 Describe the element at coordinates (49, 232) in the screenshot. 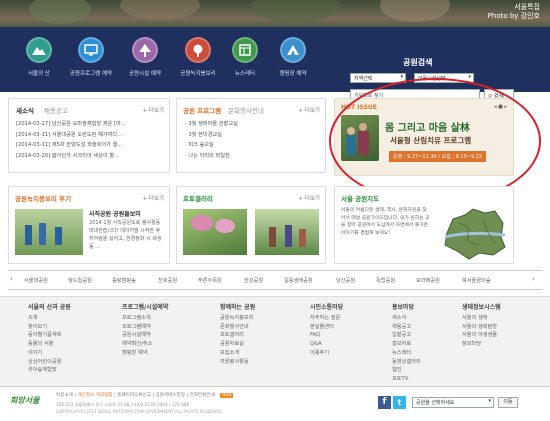

I see `volunteer-photo` at that location.